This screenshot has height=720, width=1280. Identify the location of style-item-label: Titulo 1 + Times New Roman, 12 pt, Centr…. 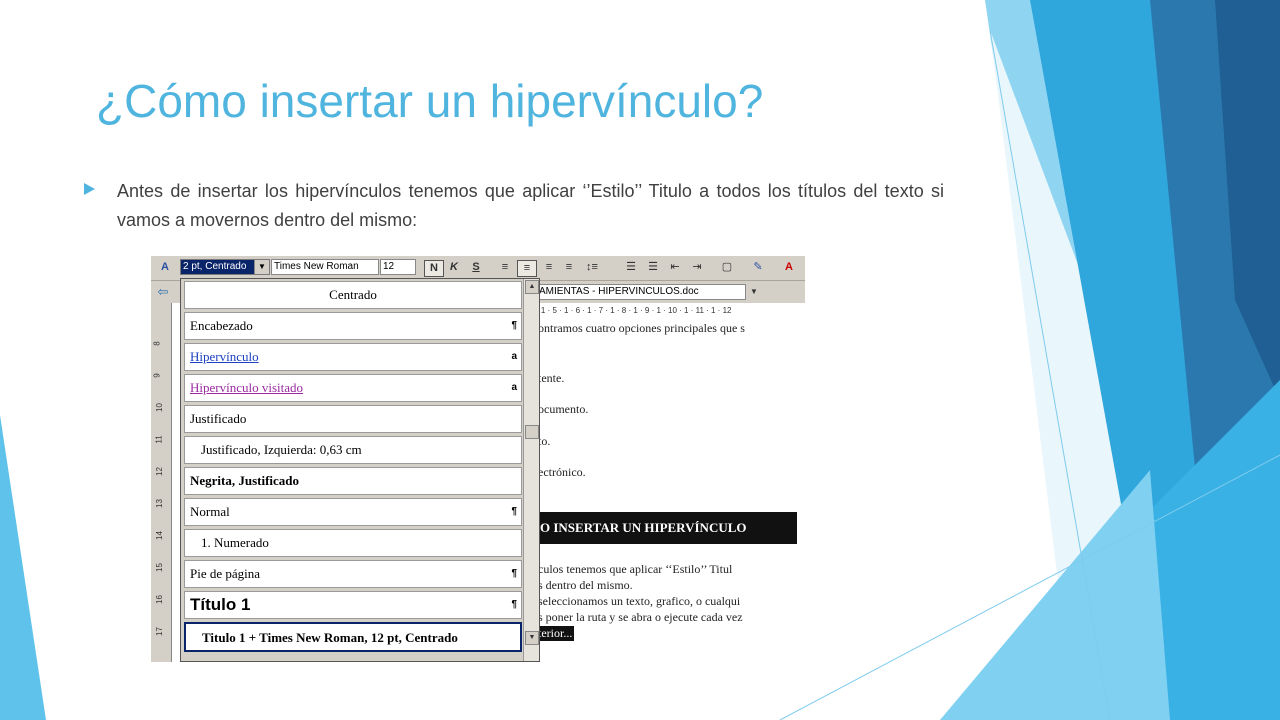
(330, 637).